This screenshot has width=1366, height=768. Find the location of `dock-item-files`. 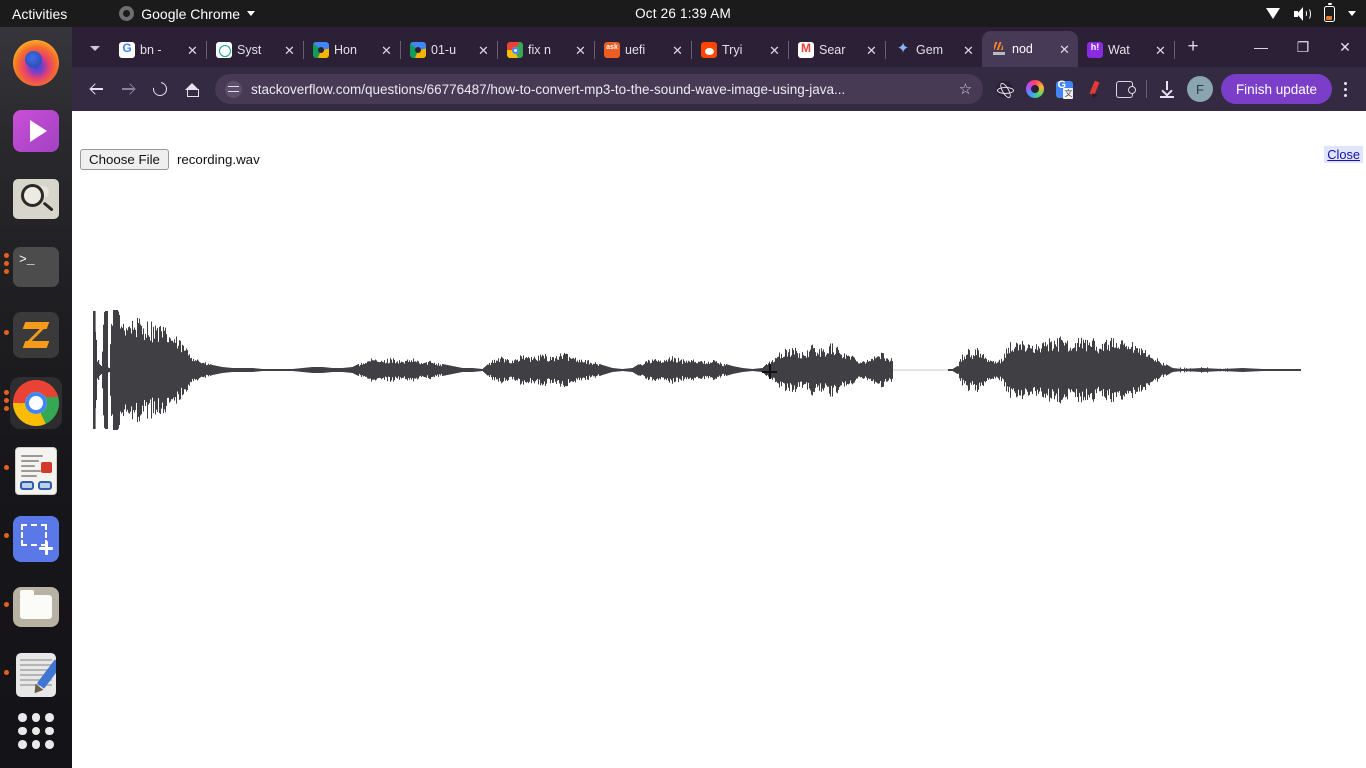

dock-item-files is located at coordinates (36, 607).